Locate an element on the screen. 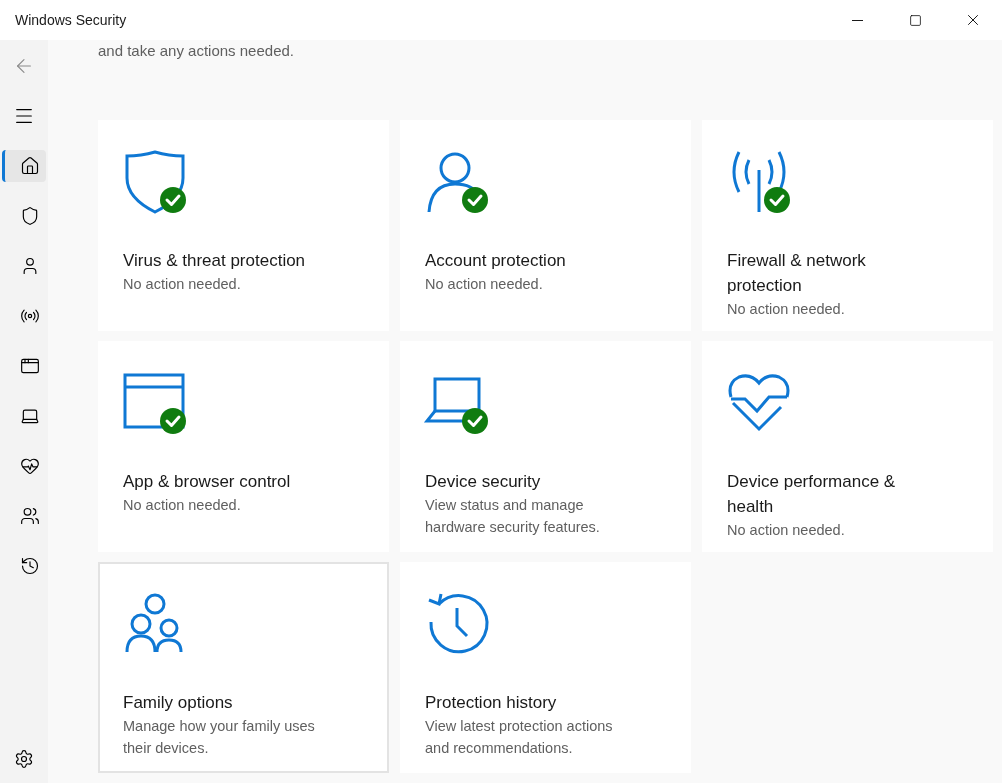 The height and width of the screenshot is (783, 1002). card-title: Family options is located at coordinates (178, 703).